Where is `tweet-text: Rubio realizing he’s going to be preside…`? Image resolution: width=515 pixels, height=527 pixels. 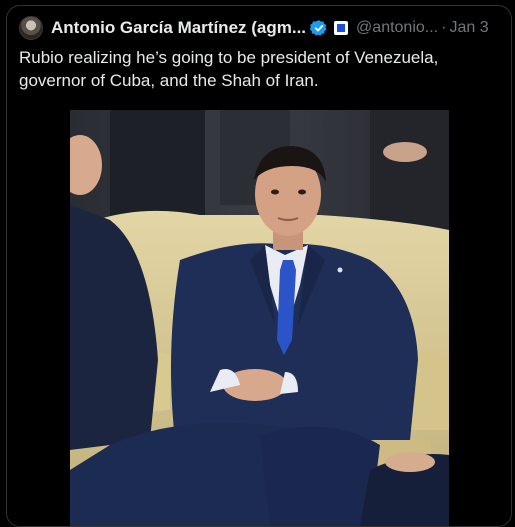
tweet-text: Rubio realizing he’s going to be preside… is located at coordinates (229, 69).